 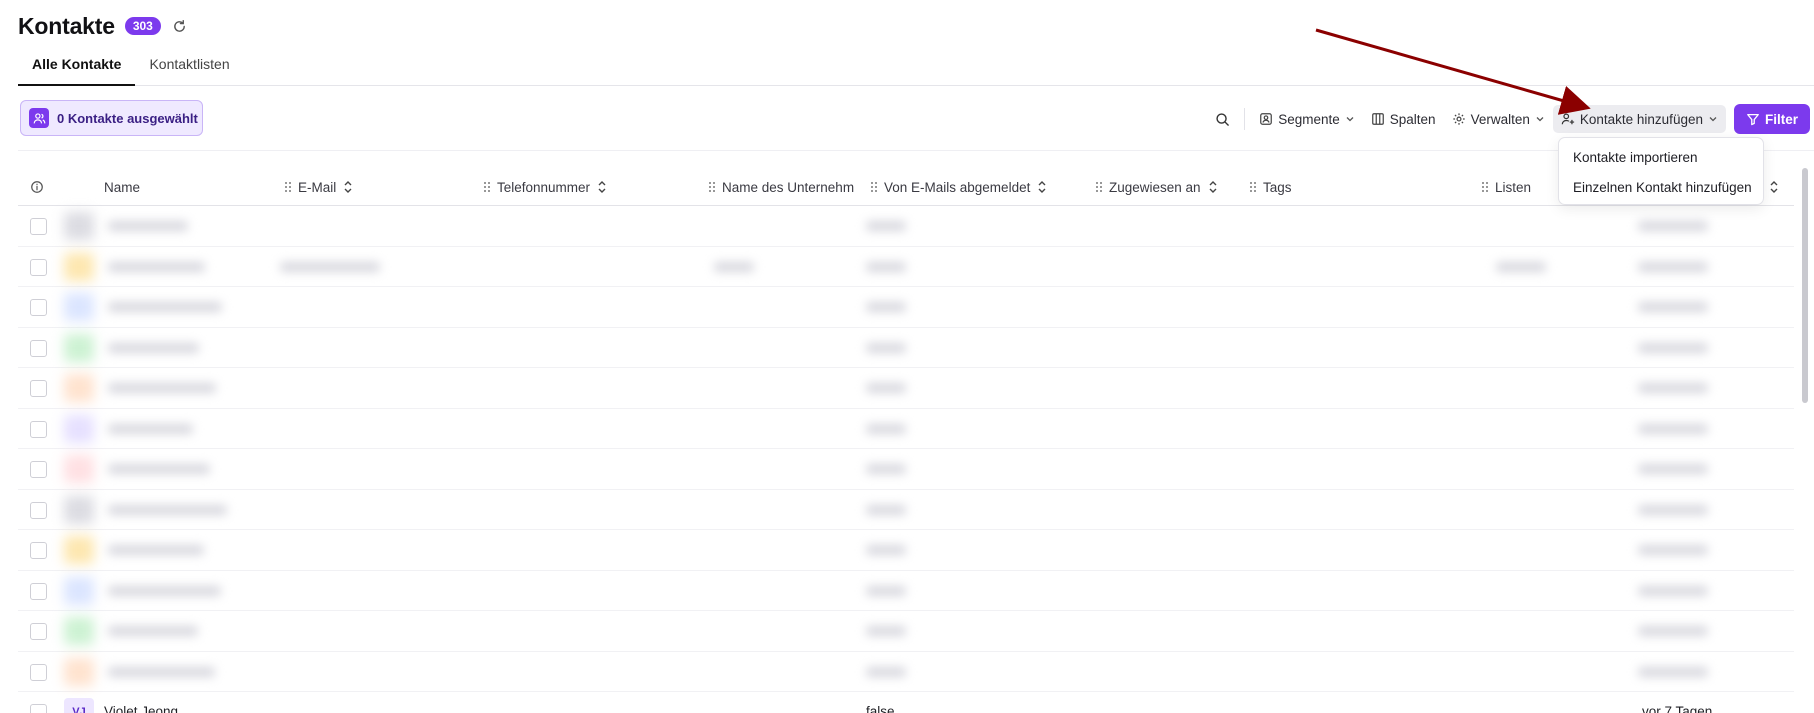 I want to click on column-header-company: Name des Unternehm, so click(x=783, y=187).